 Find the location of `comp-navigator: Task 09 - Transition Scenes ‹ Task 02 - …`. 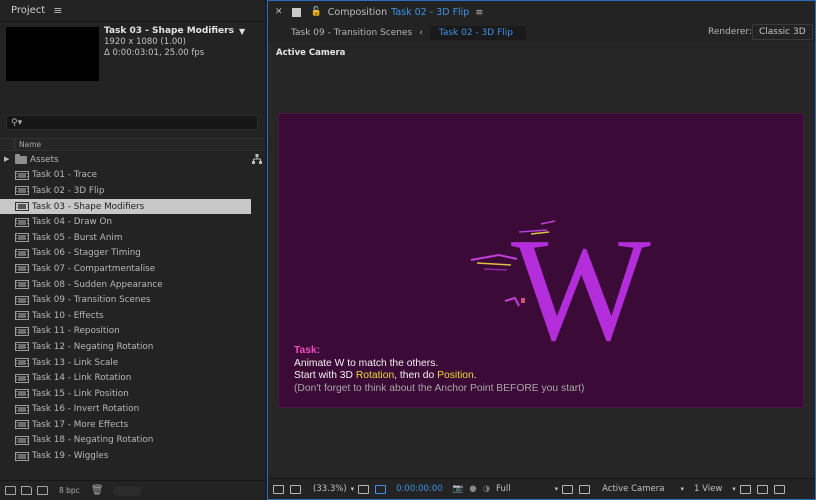

comp-navigator: Task 09 - Transition Scenes ‹ Task 02 - … is located at coordinates (541, 32).